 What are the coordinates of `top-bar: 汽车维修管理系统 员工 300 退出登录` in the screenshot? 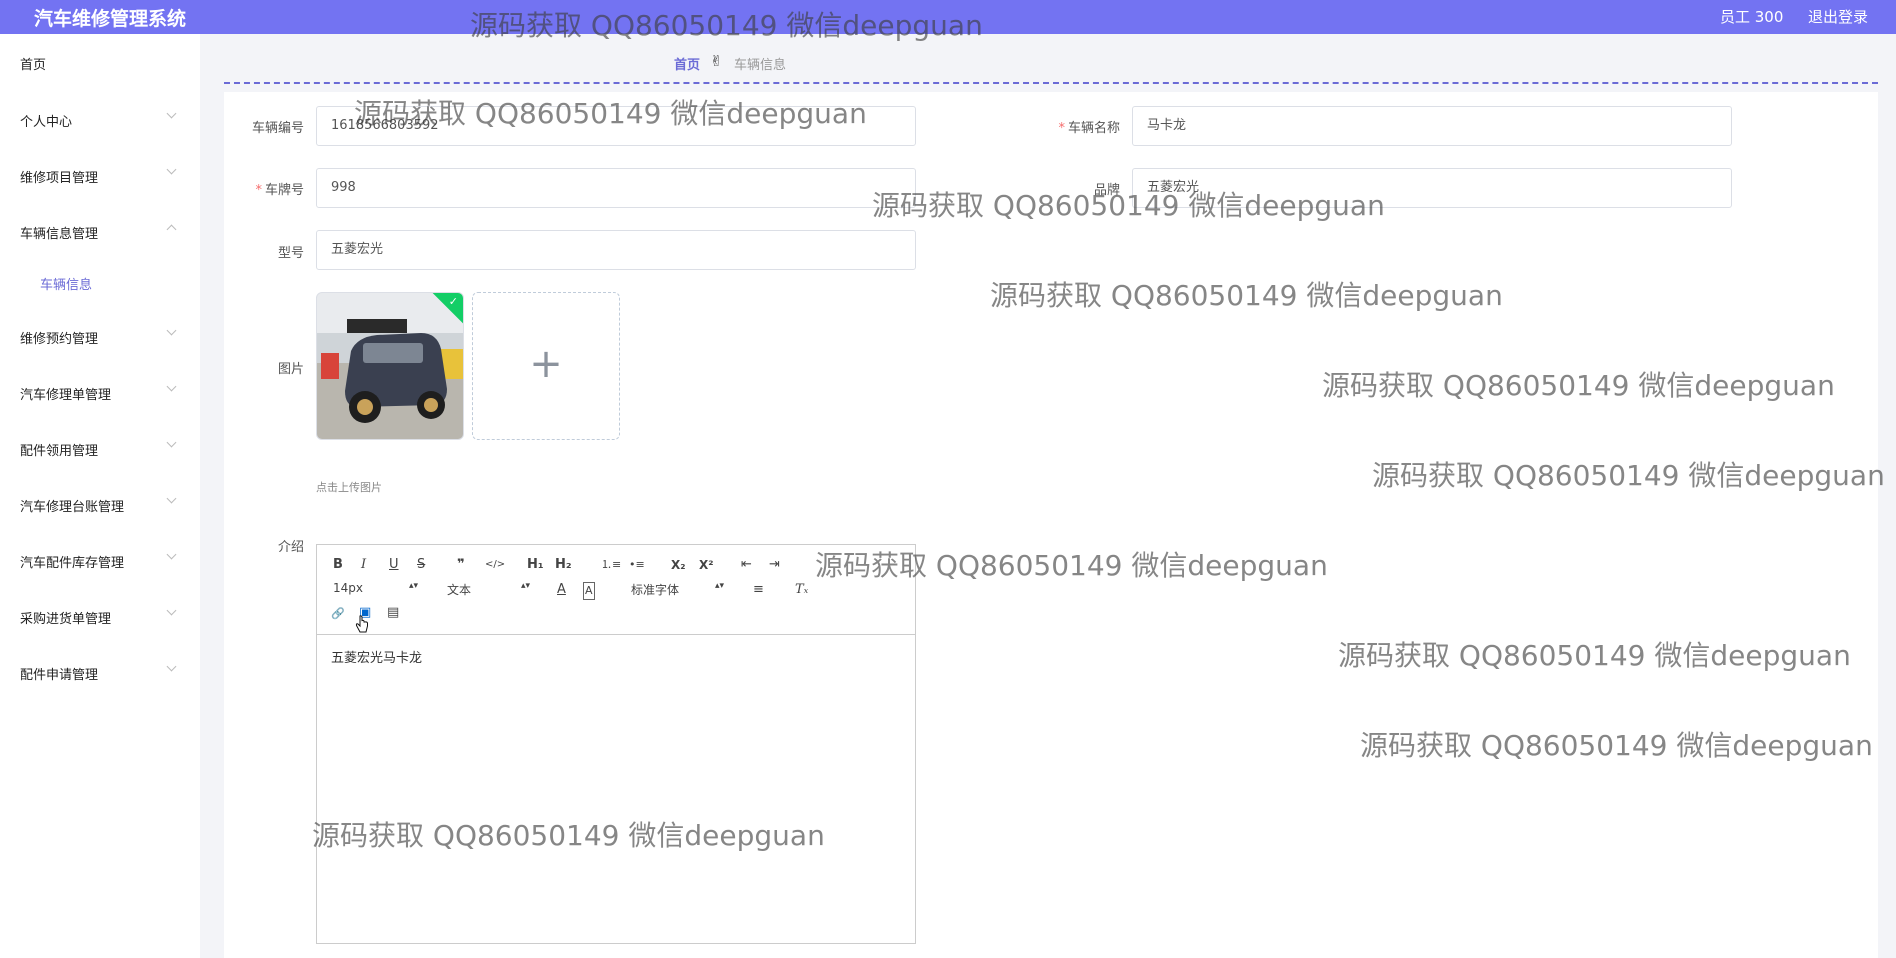 It's located at (948, 17).